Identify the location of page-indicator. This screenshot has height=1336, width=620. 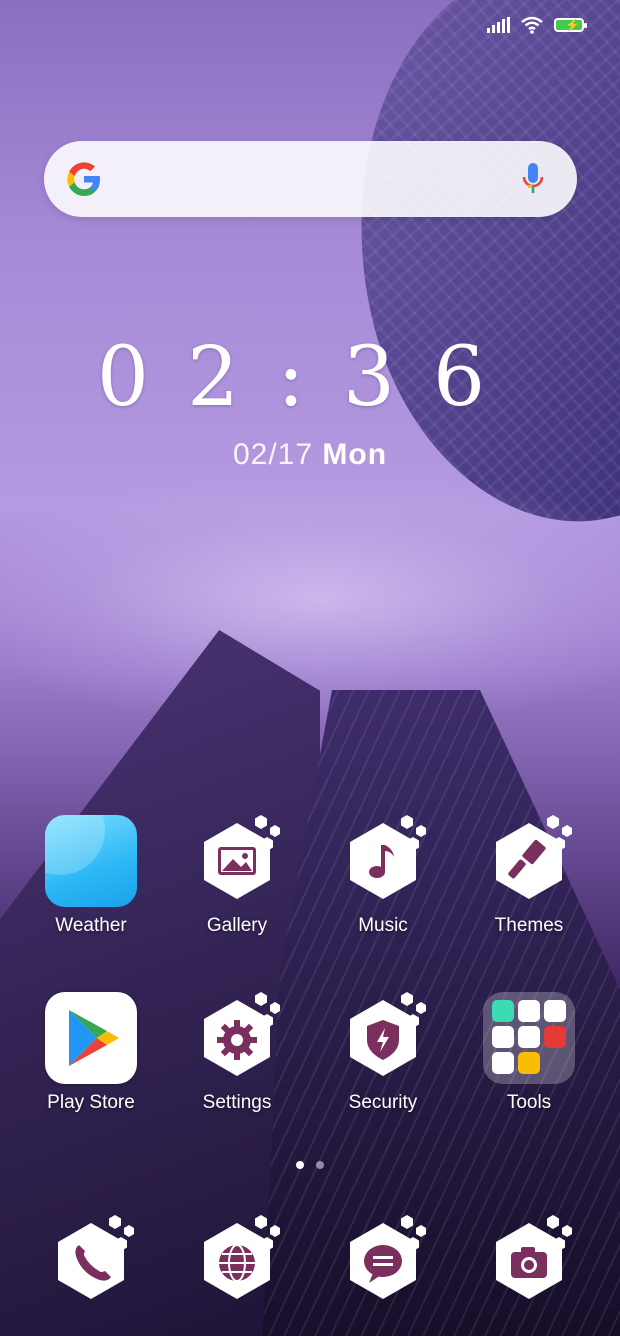
(310, 1165).